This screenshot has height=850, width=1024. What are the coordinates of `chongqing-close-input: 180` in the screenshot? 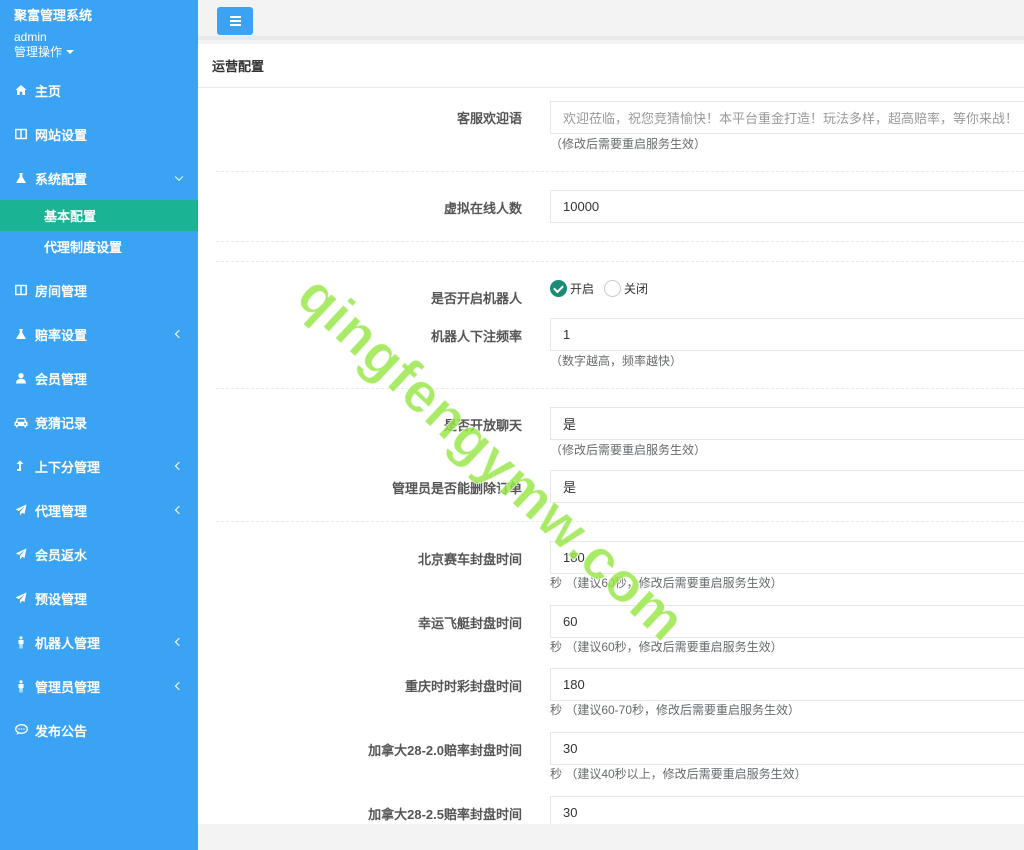 It's located at (787, 684).